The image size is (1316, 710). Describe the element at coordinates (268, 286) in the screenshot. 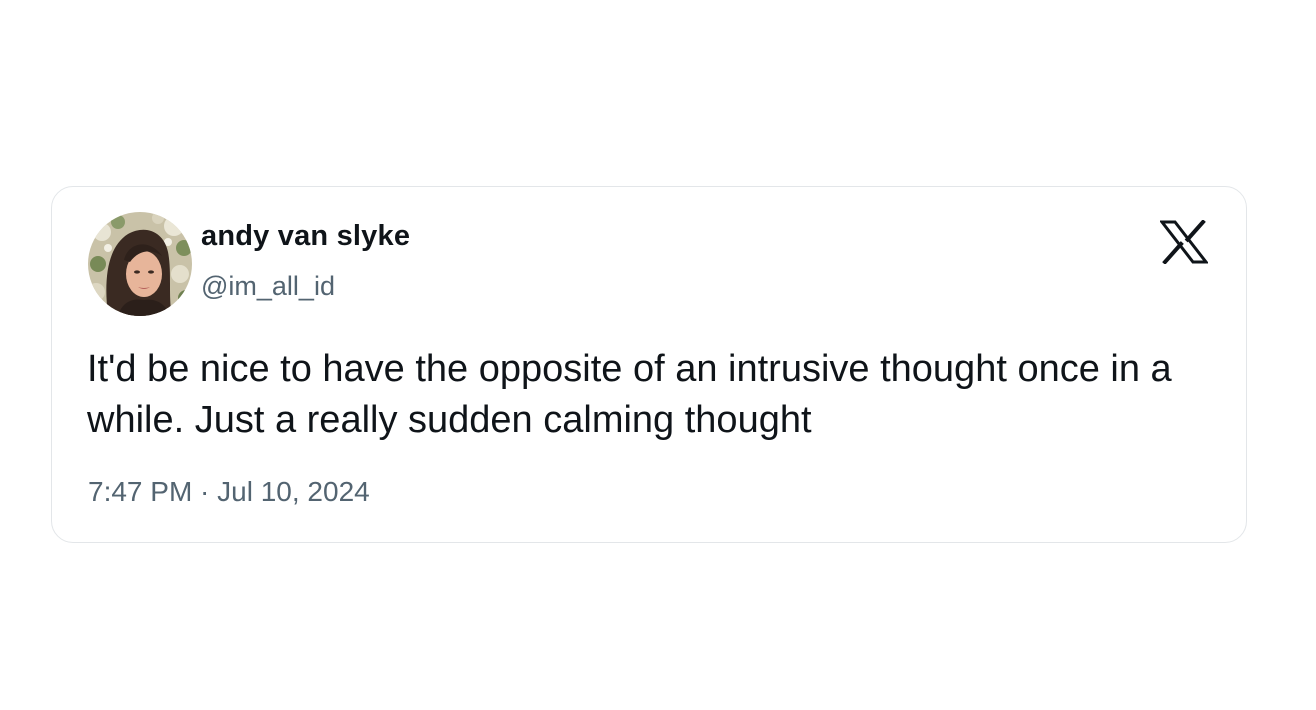

I see `user-handle: @im_all_id` at that location.